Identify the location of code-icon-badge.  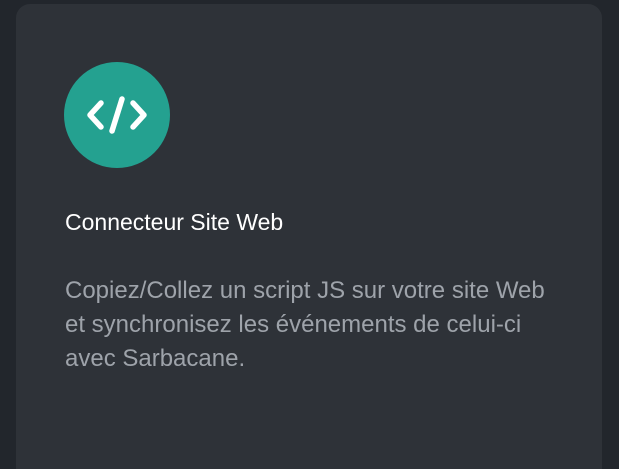
(117, 115).